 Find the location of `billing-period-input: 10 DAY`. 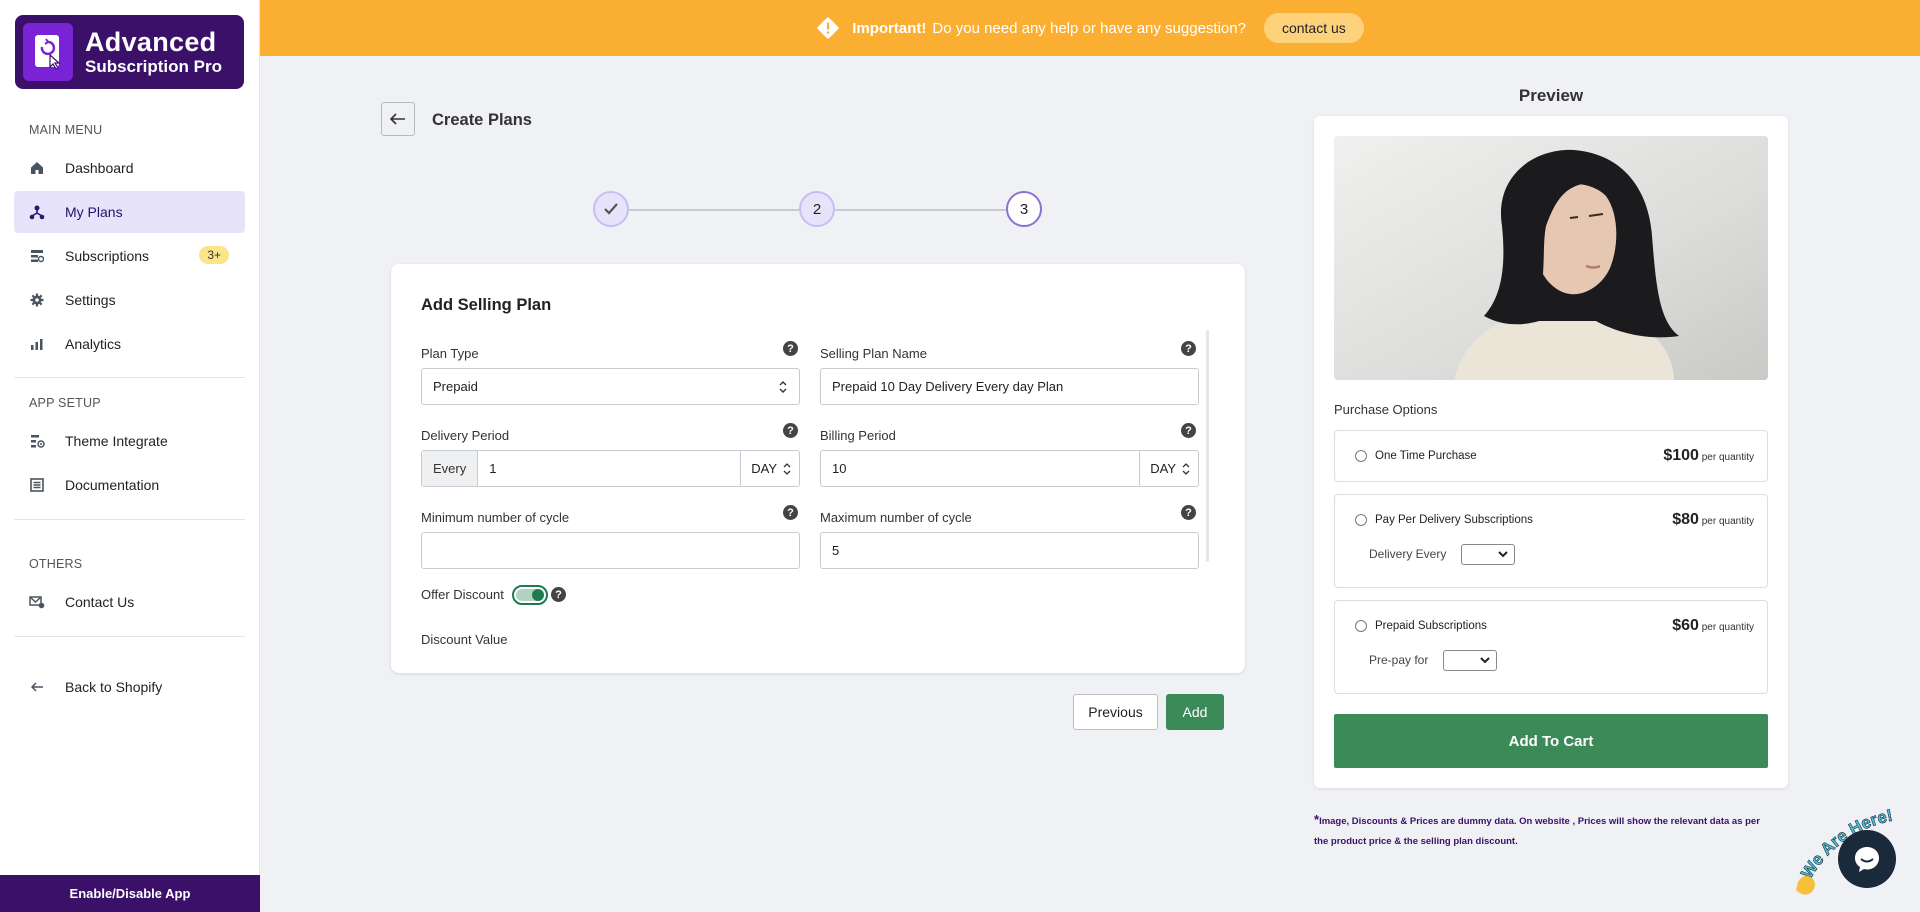

billing-period-input: 10 DAY is located at coordinates (1009, 468).